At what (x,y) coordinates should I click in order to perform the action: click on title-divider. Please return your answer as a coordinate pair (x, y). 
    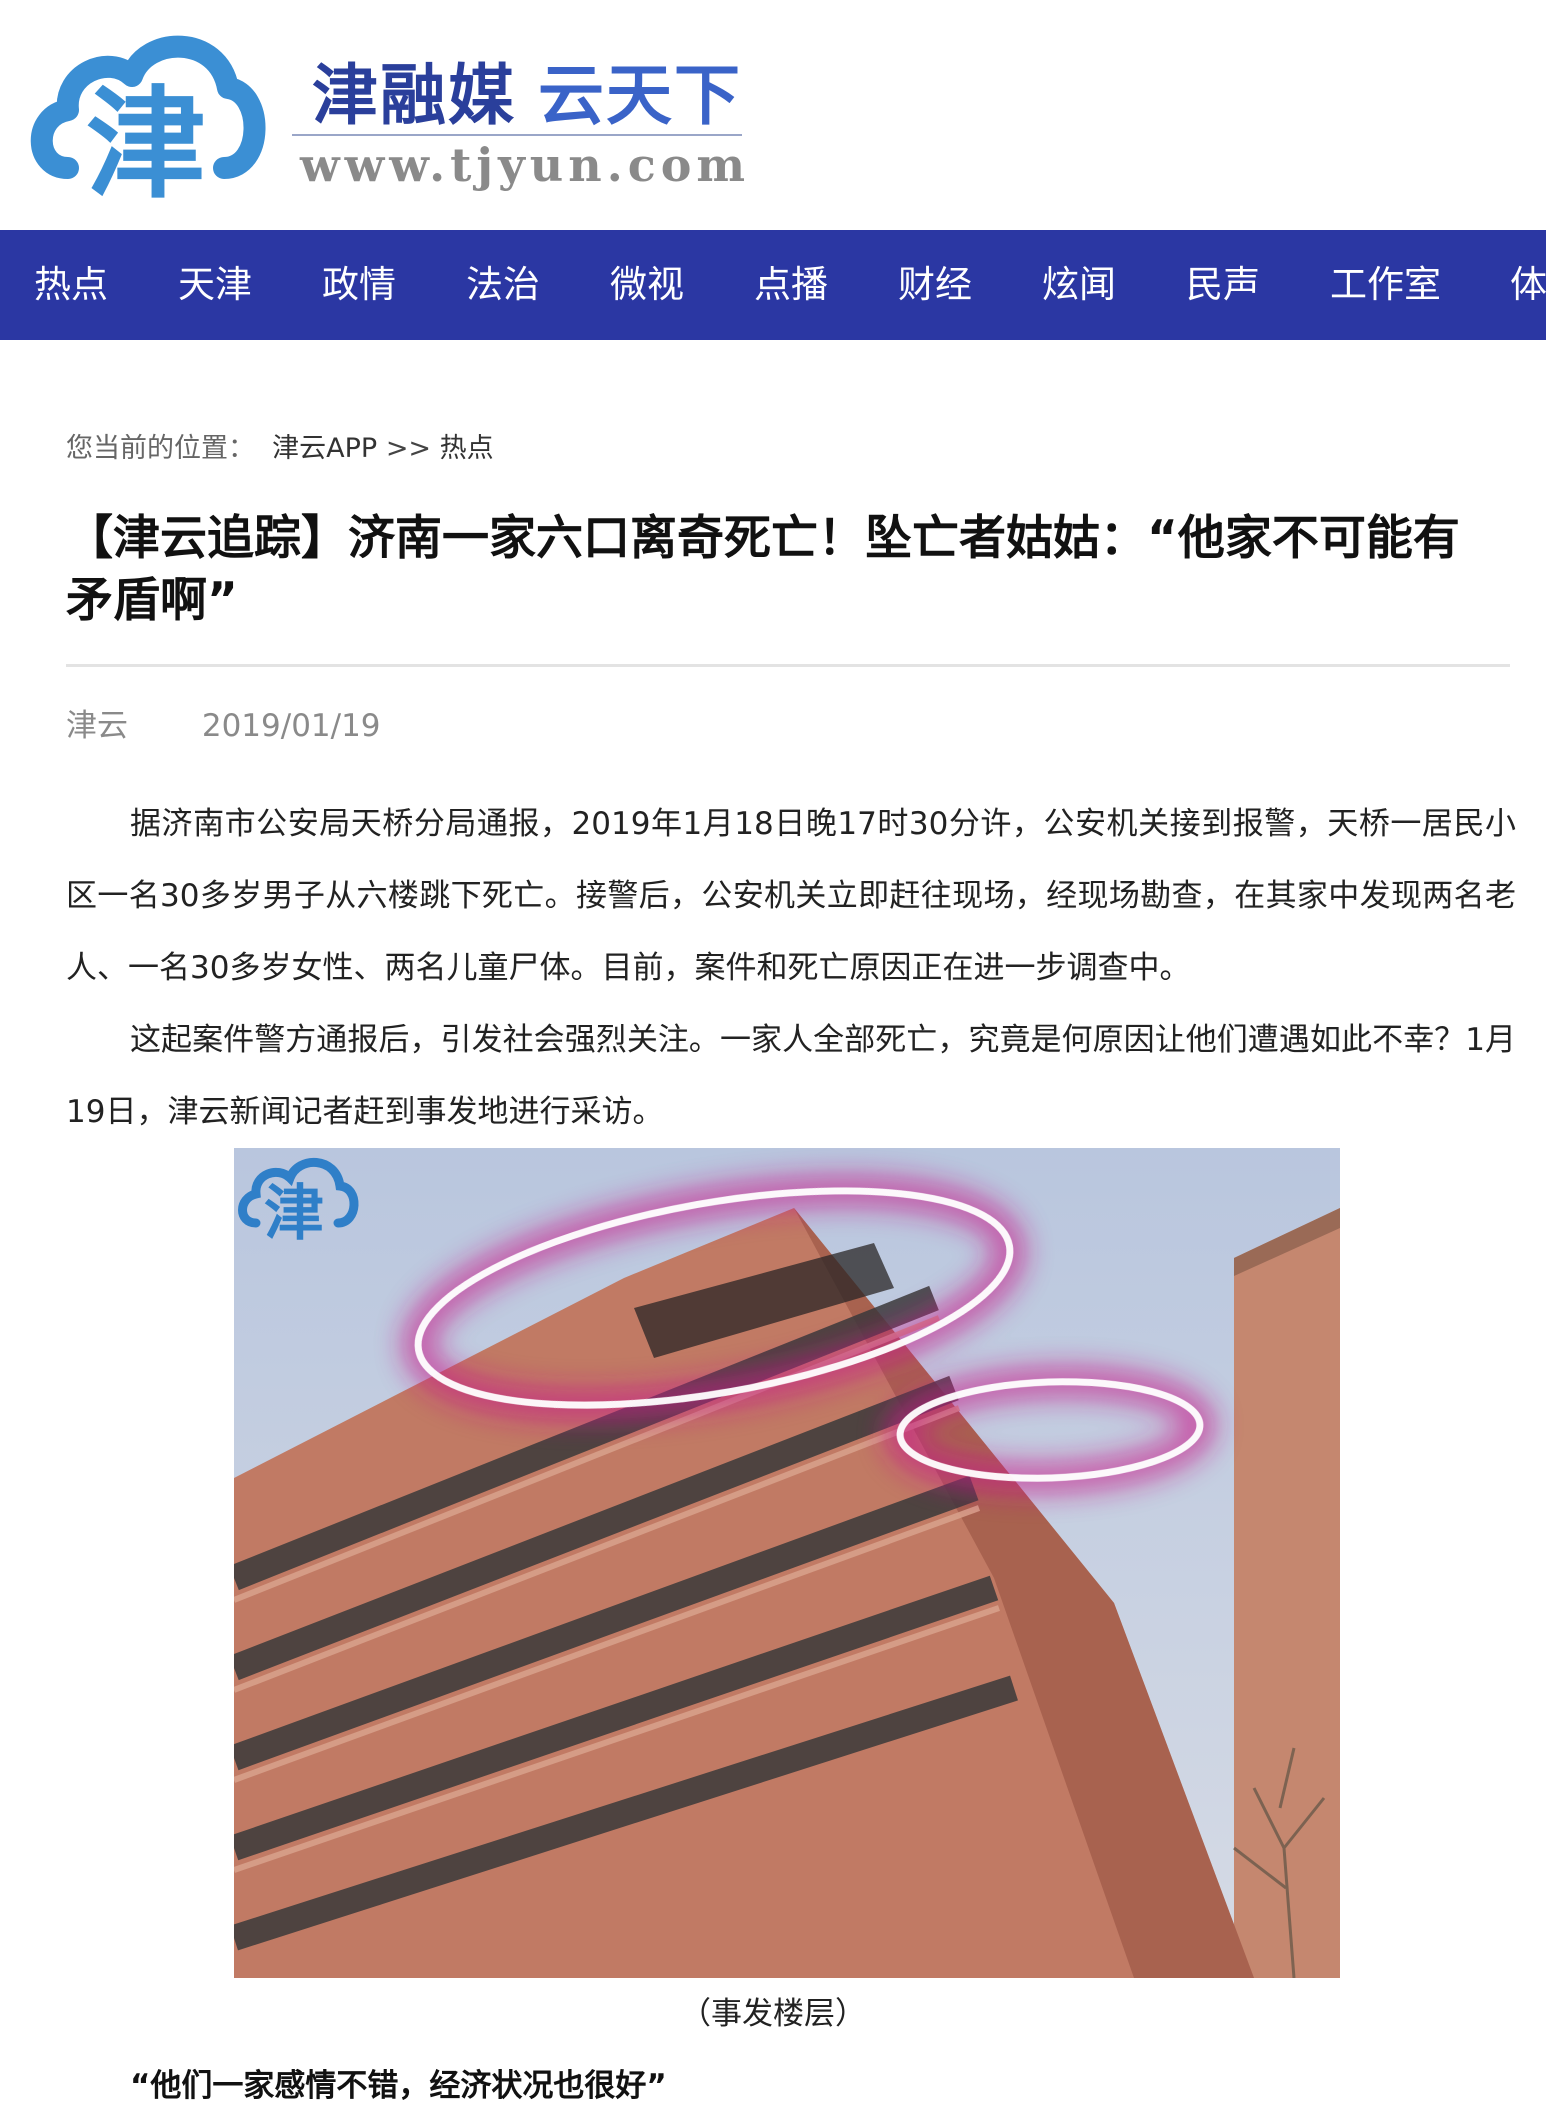
    Looking at the image, I should click on (788, 665).